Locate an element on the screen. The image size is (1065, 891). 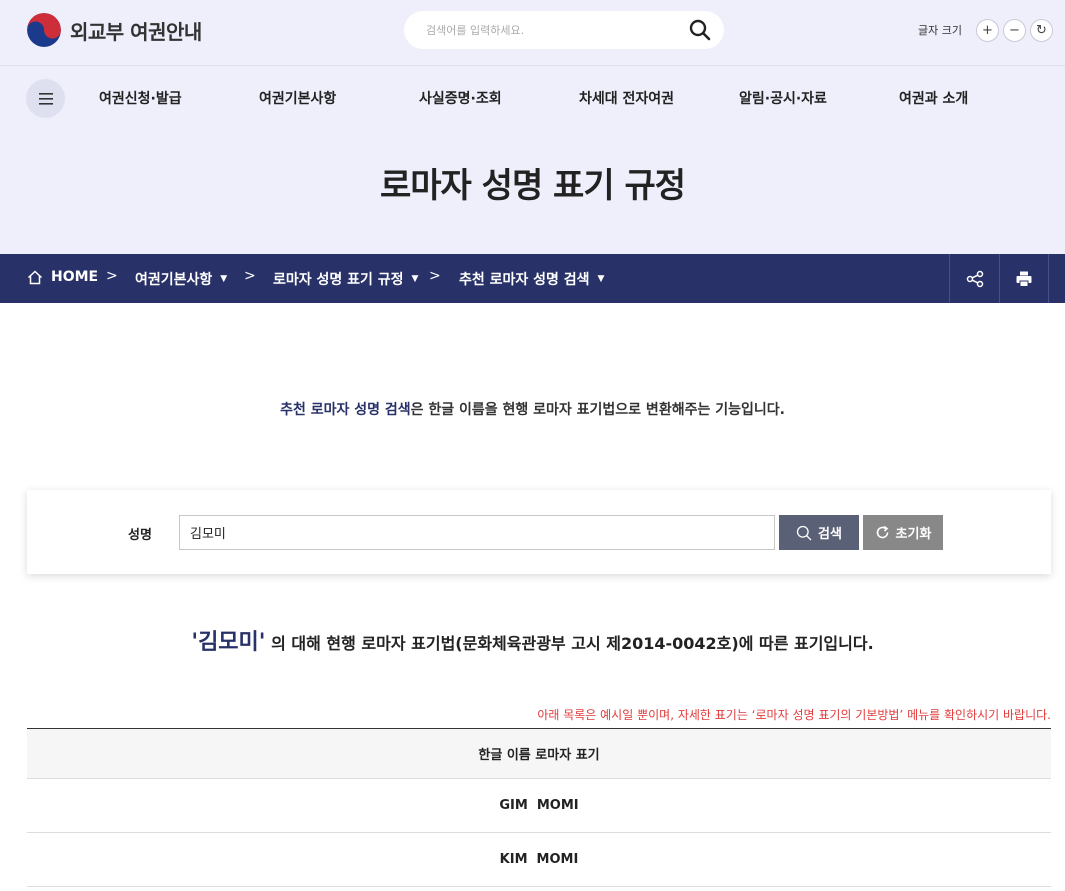
font-size-control: 글자 크기 + − ↻ is located at coordinates (985, 30).